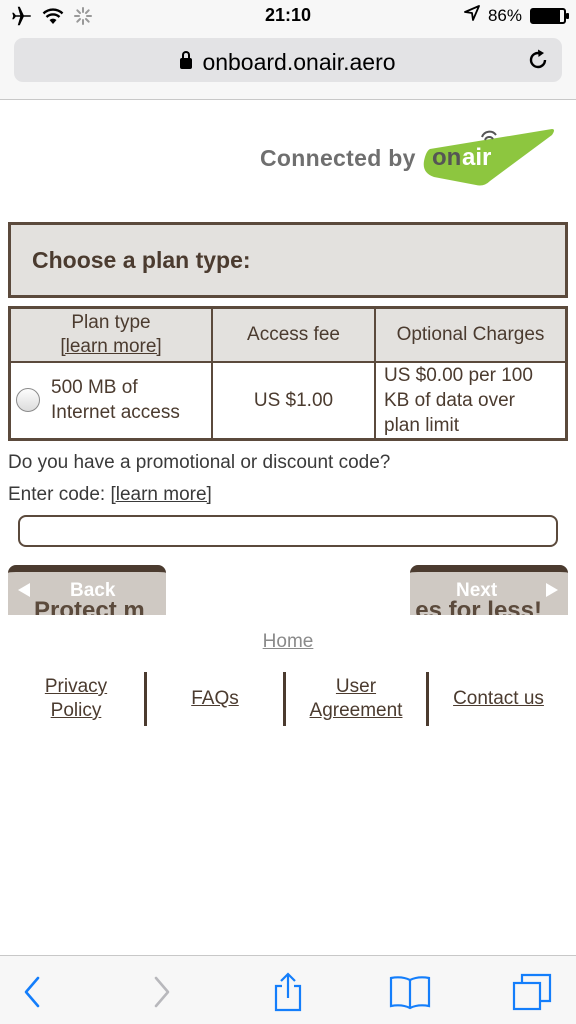 The width and height of the screenshot is (576, 1024). What do you see at coordinates (115, 412) in the screenshot?
I see `plan-name-line2: Internet access` at bounding box center [115, 412].